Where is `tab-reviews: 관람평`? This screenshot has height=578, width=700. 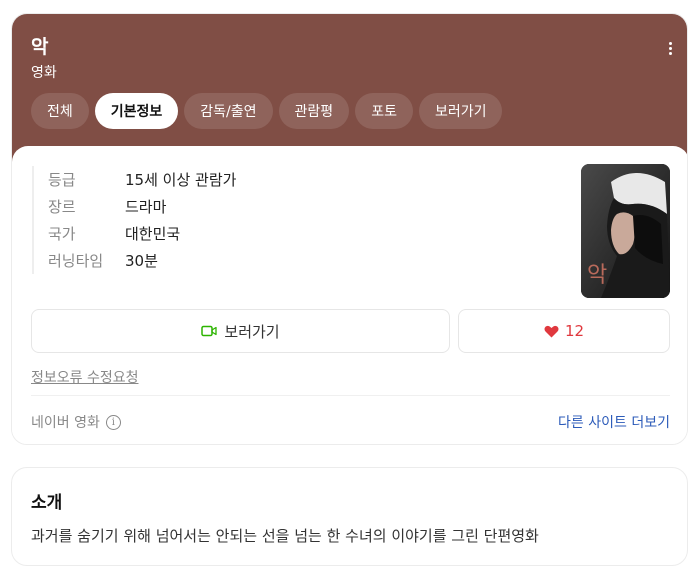
tab-reviews: 관람평 is located at coordinates (314, 111).